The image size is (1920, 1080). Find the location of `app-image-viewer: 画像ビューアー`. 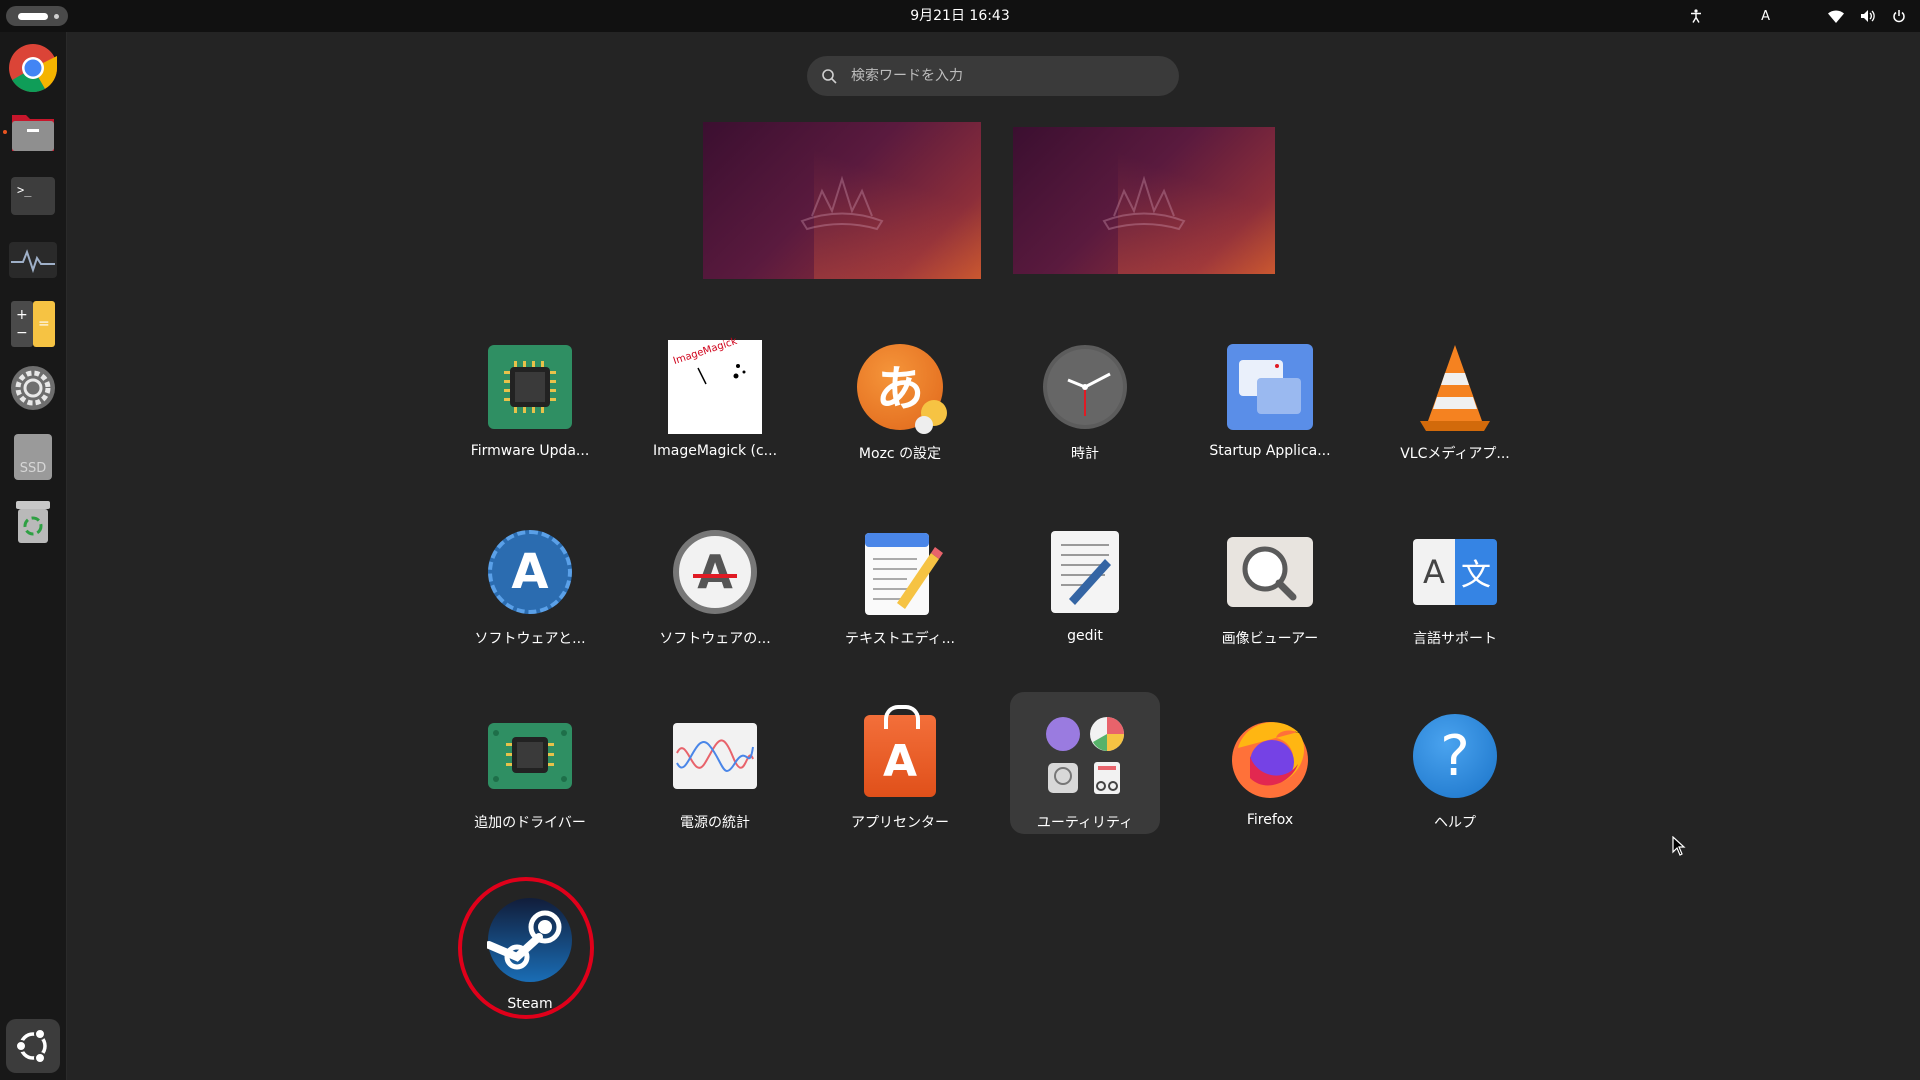

app-image-viewer: 画像ビューアー is located at coordinates (1270, 579).